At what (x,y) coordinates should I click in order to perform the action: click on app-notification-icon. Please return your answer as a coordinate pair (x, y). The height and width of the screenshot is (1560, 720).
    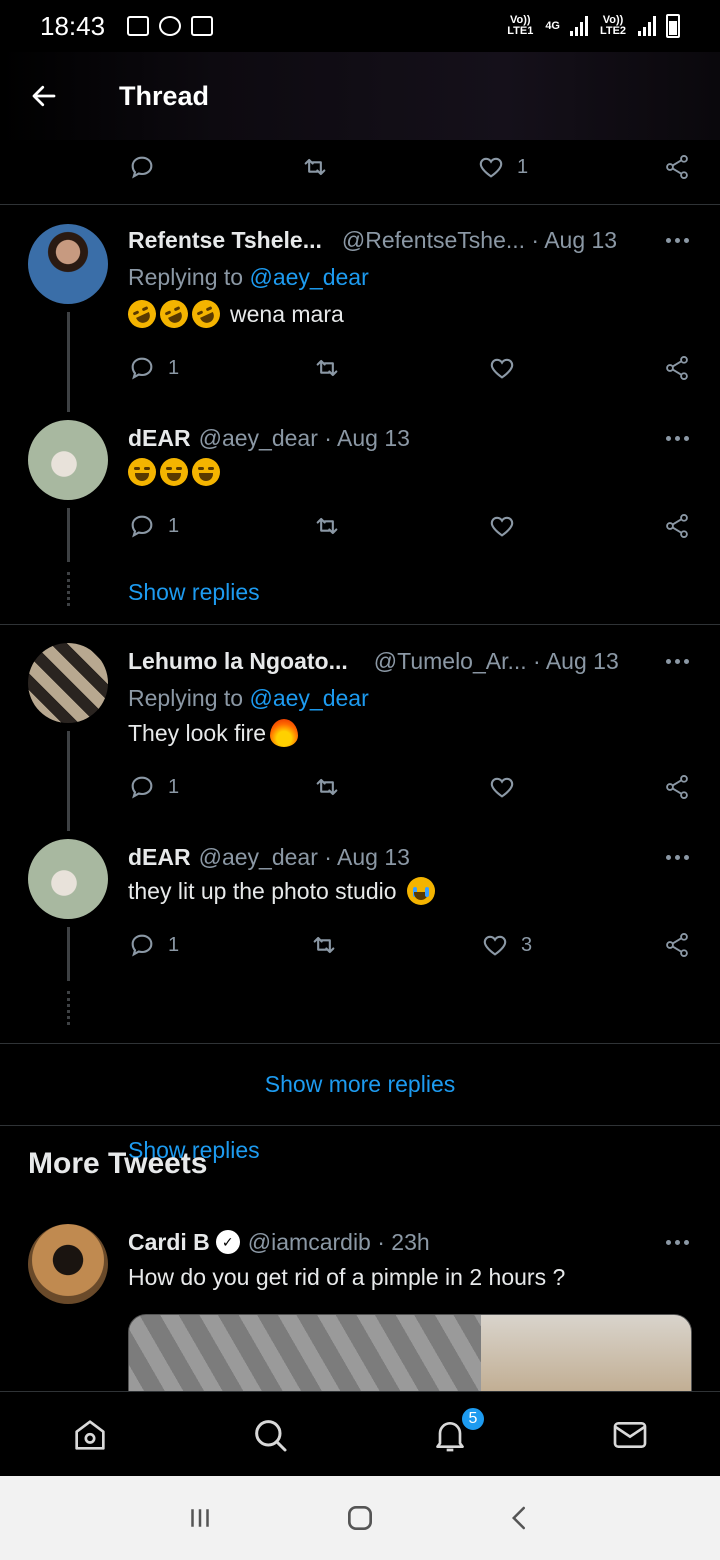
    Looking at the image, I should click on (170, 26).